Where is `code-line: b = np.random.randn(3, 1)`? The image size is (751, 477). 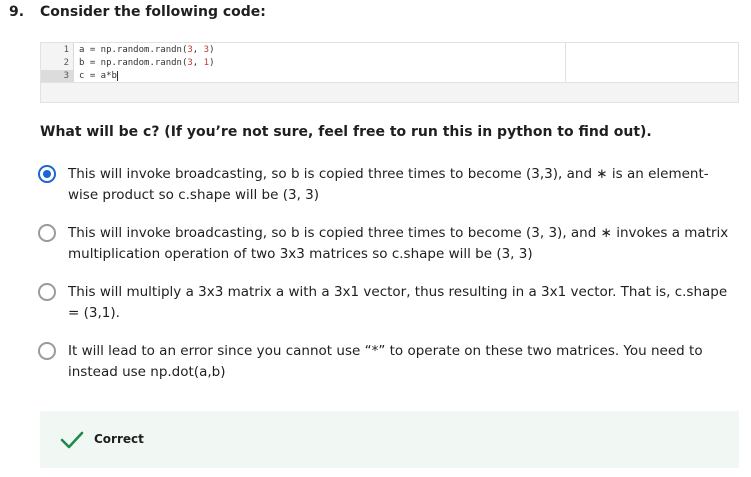
code-line: b = np.random.randn(3, 1) is located at coordinates (146, 63).